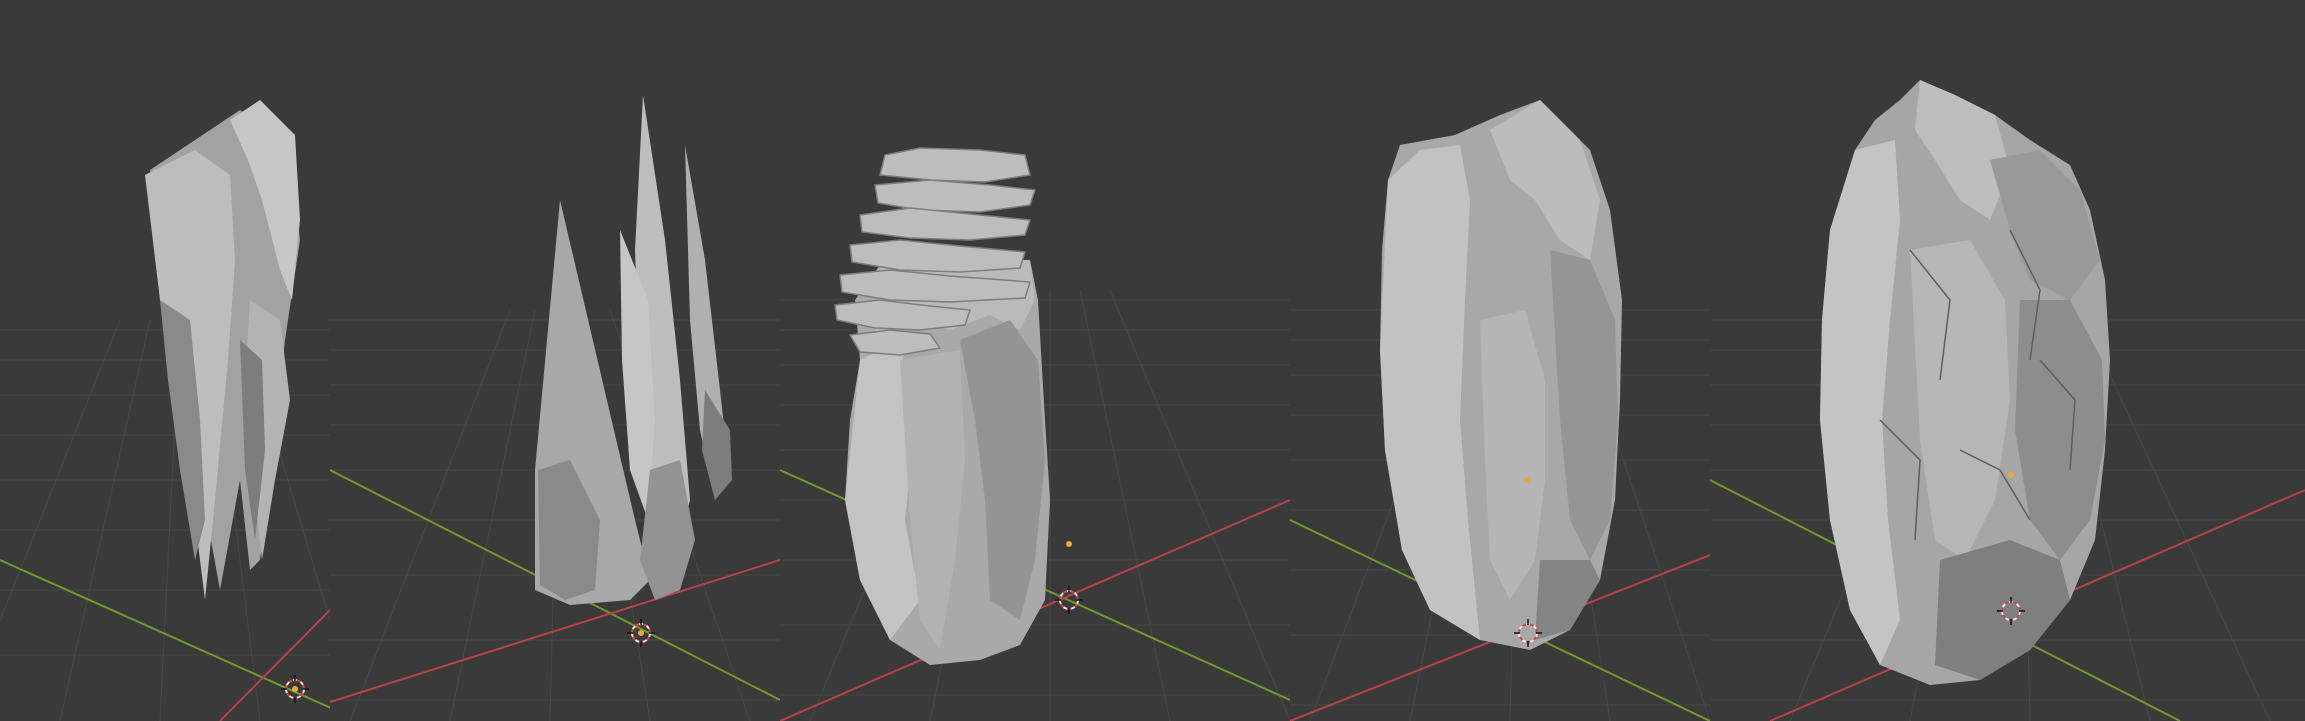 The height and width of the screenshot is (721, 2305). What do you see at coordinates (1965, 382) in the screenshot?
I see `rock-boulder-cracked` at bounding box center [1965, 382].